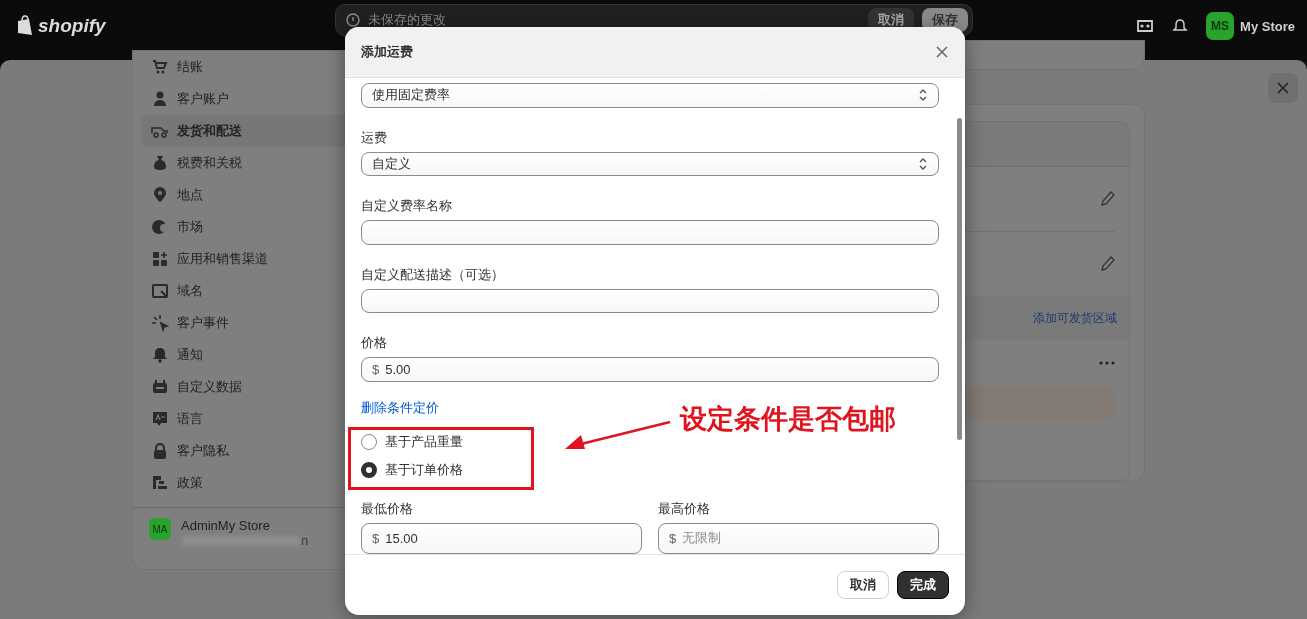  I want to click on radio-option: 基于订单价格, so click(650, 469).